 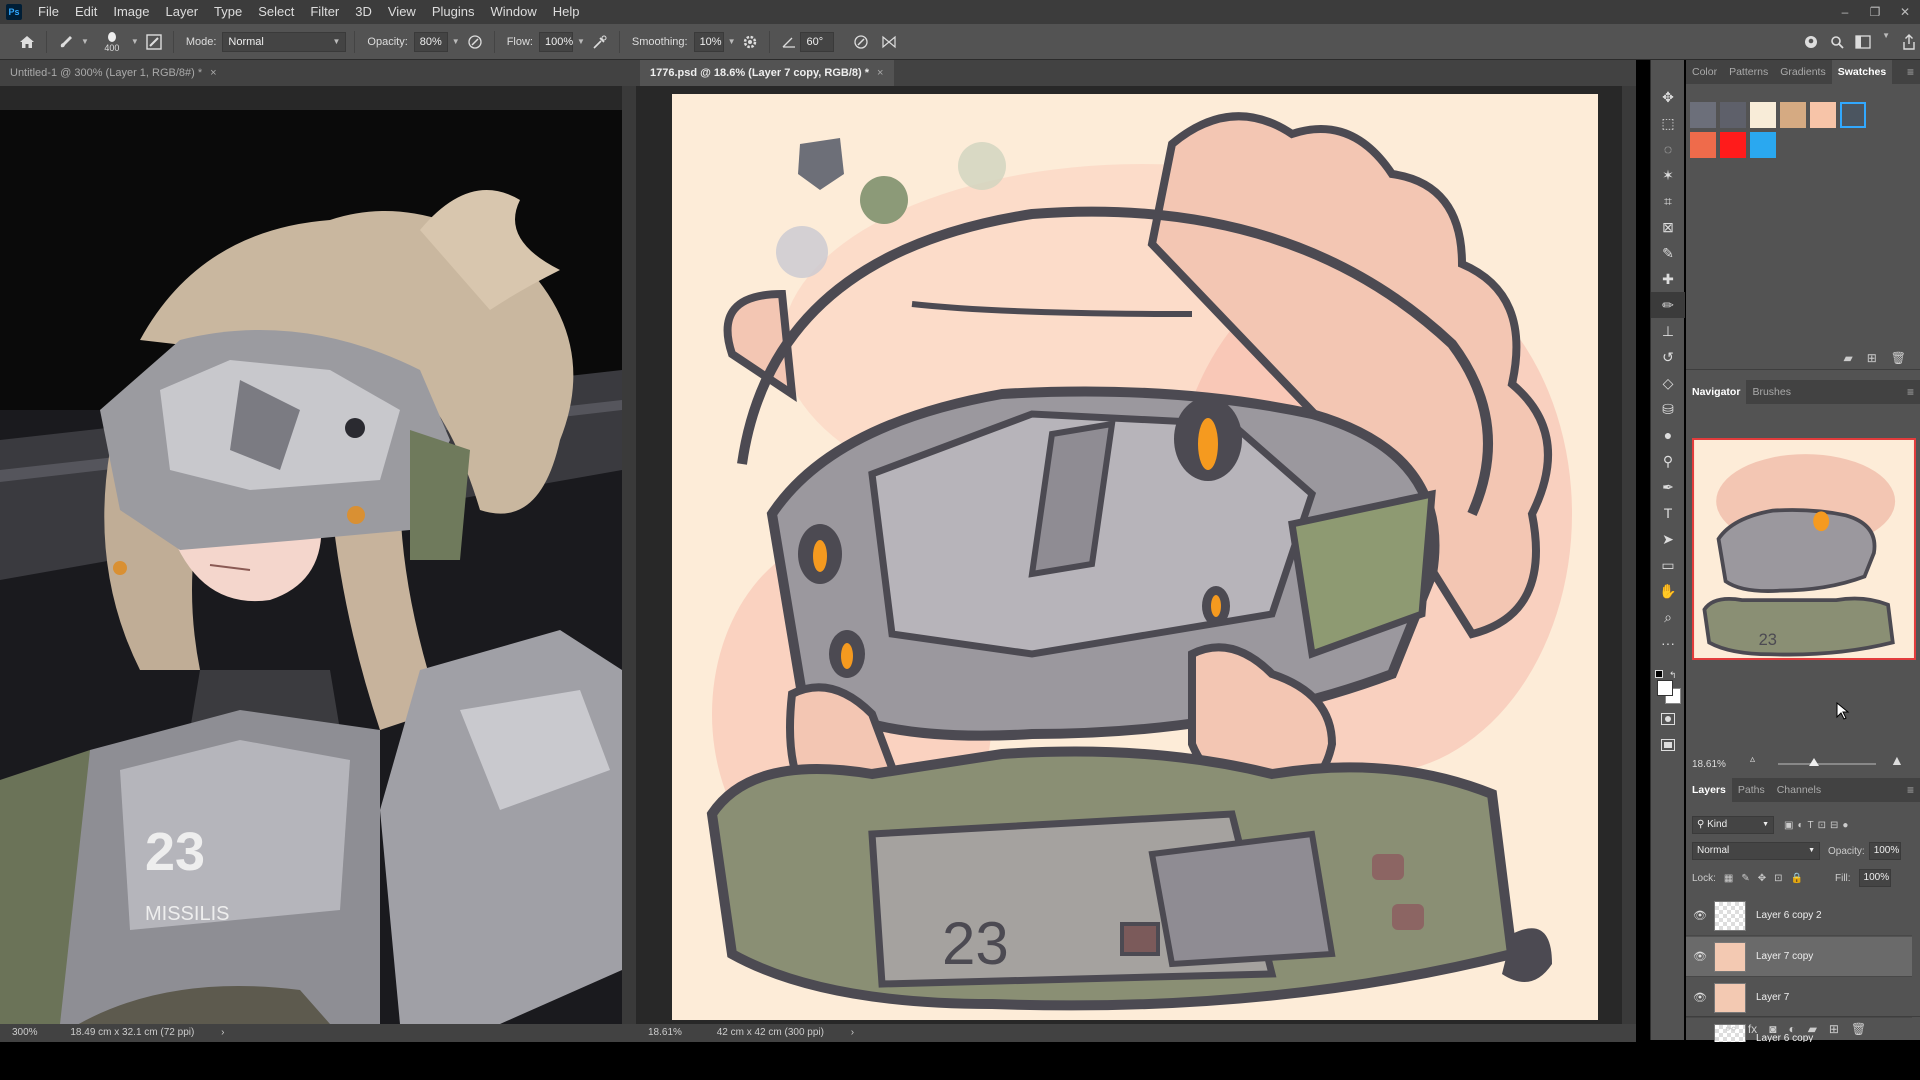 I want to click on link-layers-icon: ⚯, so click(x=1731, y=1029).